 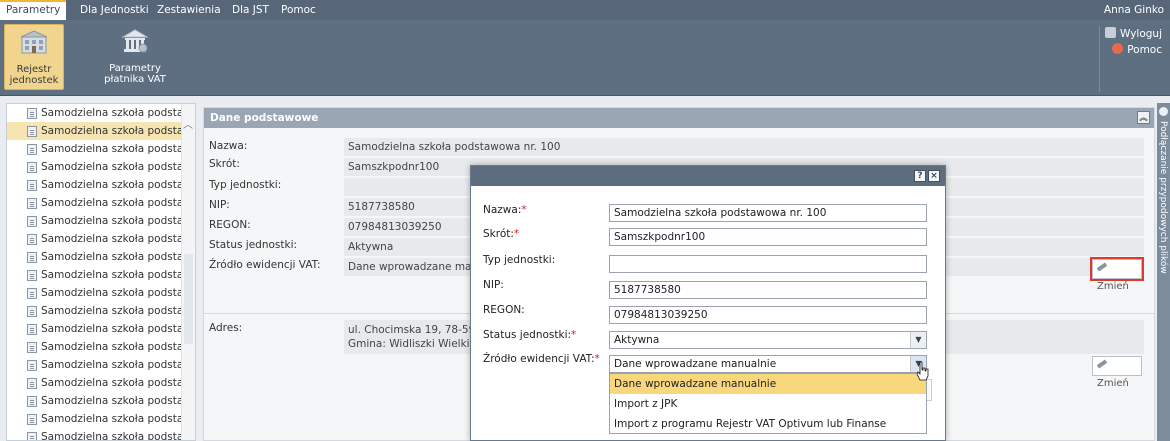 I want to click on edit-basic-data-button: Zmień, so click(x=1117, y=274).